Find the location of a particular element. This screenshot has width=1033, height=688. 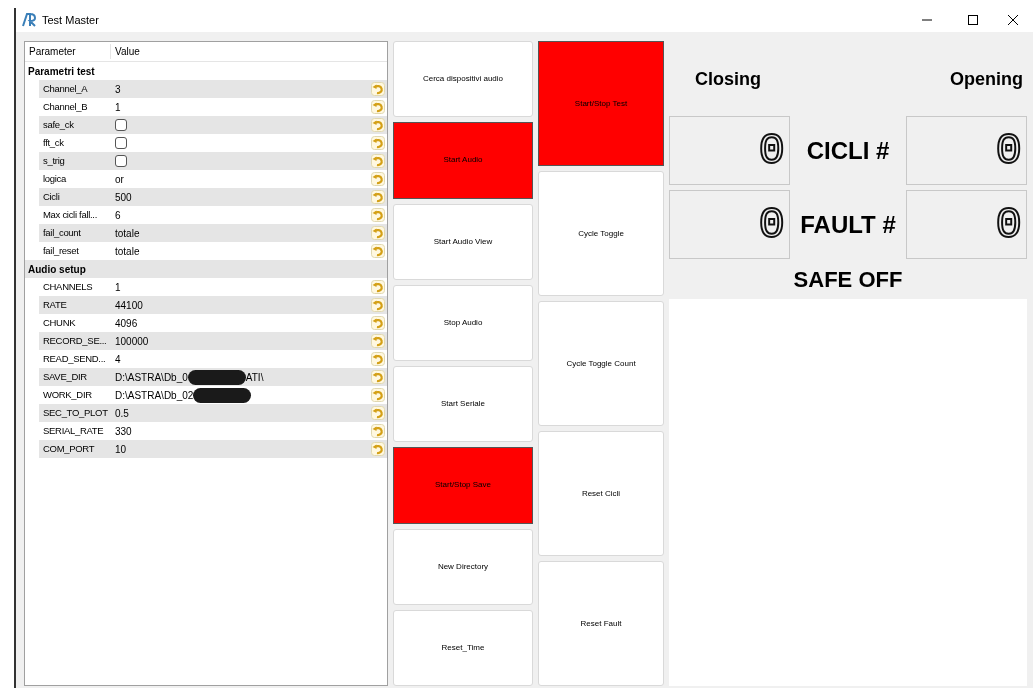

action-button: Start/Stop Save is located at coordinates (463, 485).